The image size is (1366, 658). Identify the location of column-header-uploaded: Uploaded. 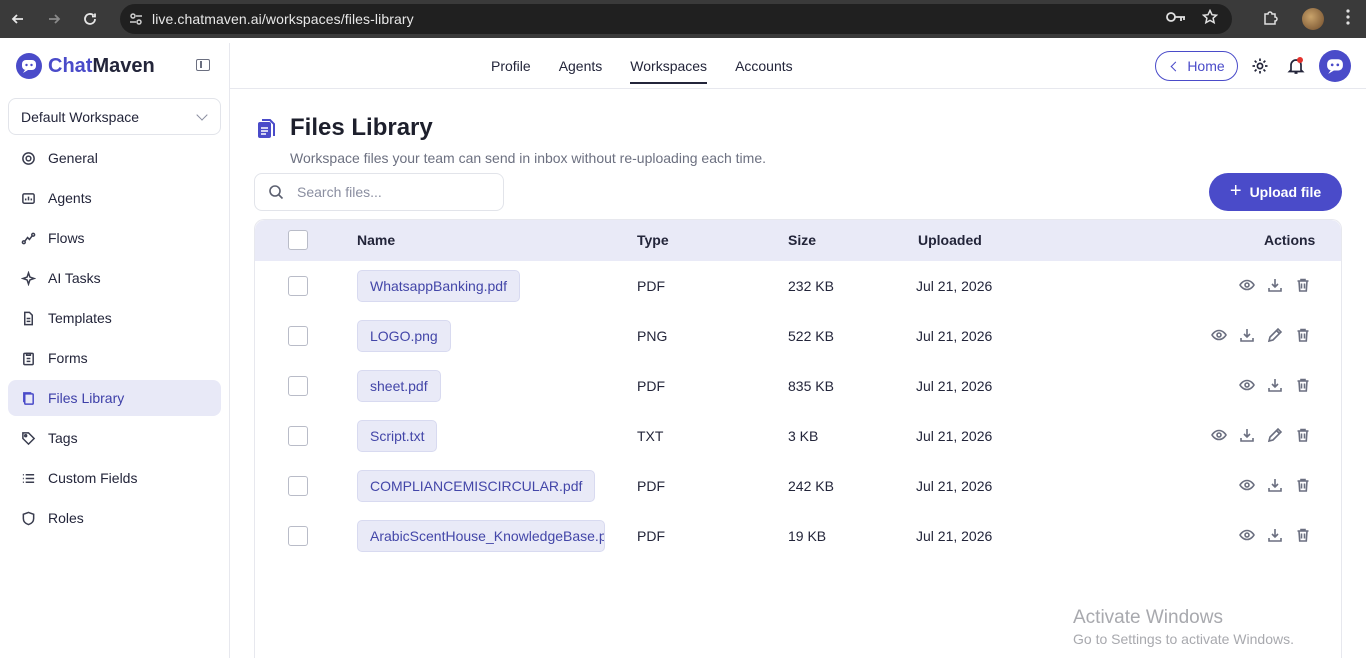
(950, 240).